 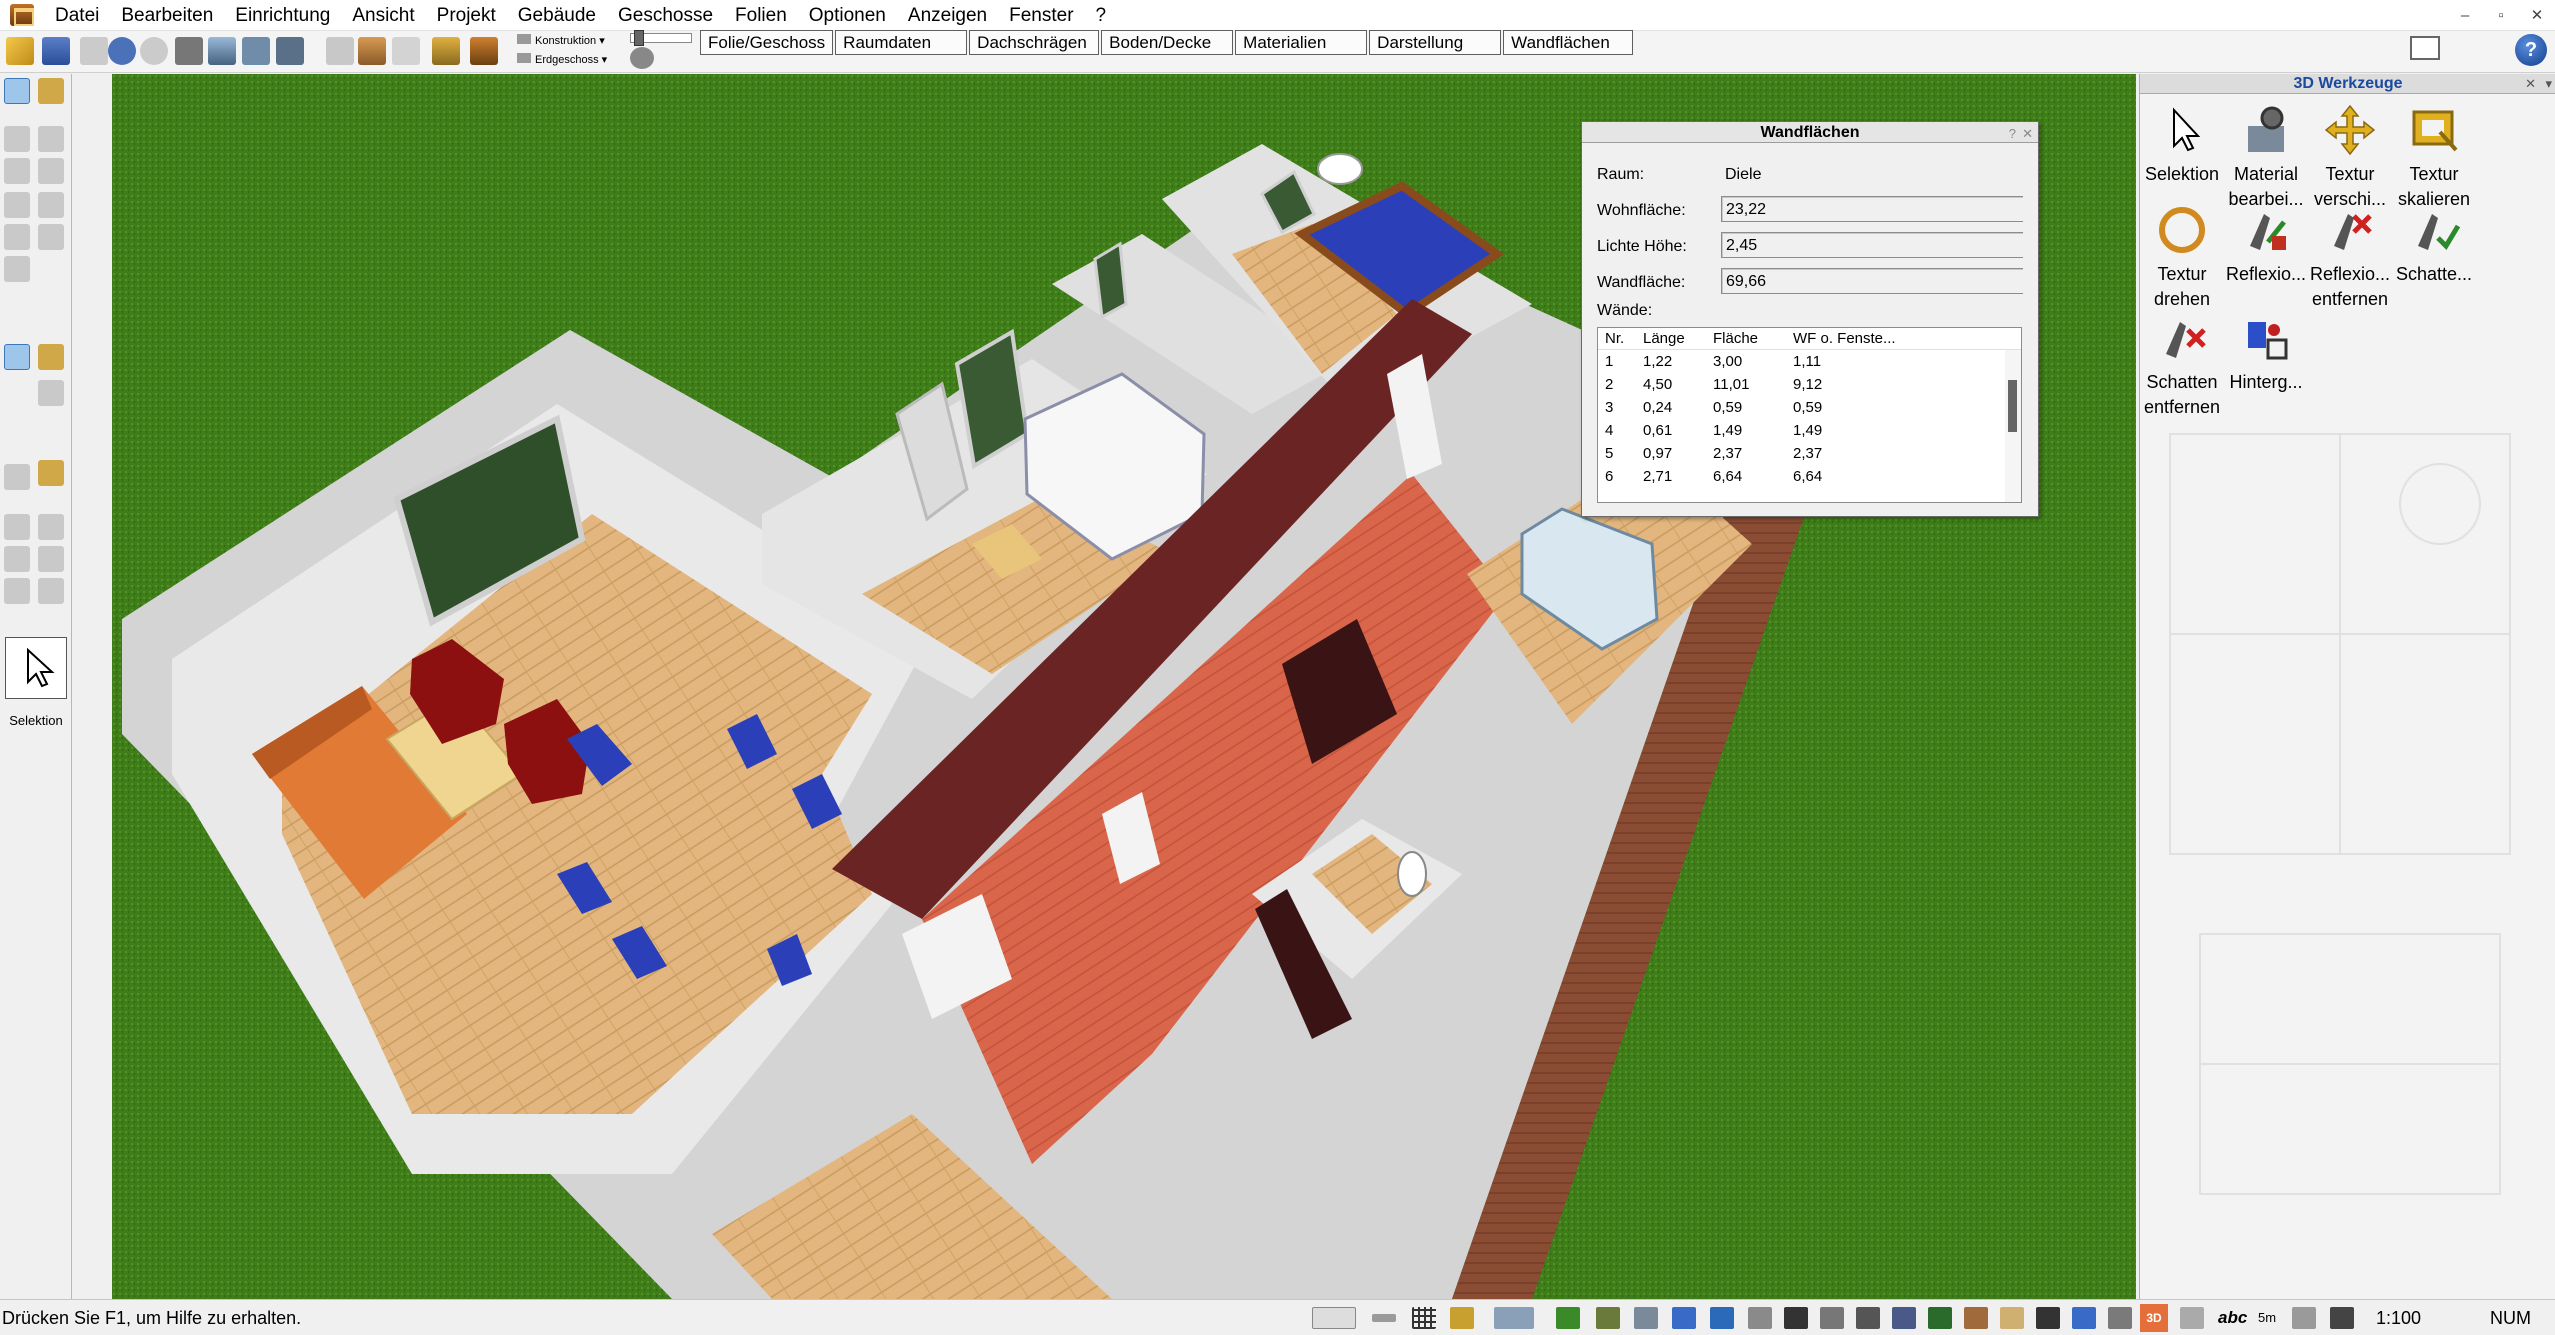 I want to click on menu-ansicht: Ansicht, so click(x=383, y=15).